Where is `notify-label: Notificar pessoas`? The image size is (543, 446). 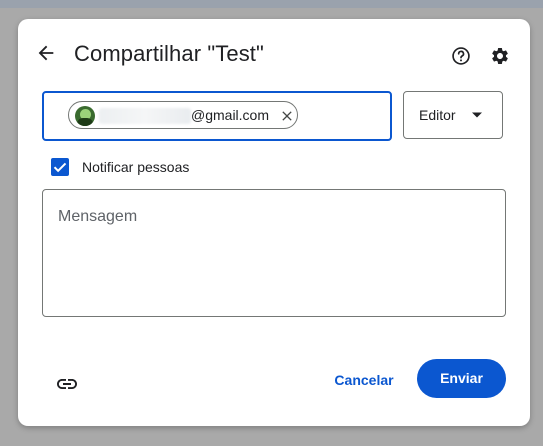 notify-label: Notificar pessoas is located at coordinates (136, 167).